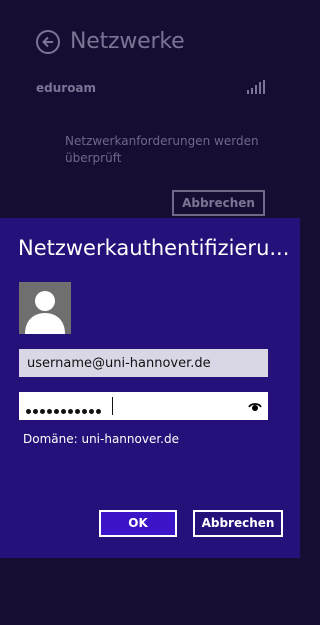 This screenshot has width=320, height=625. Describe the element at coordinates (138, 523) in the screenshot. I see `ok-button: OK` at that location.